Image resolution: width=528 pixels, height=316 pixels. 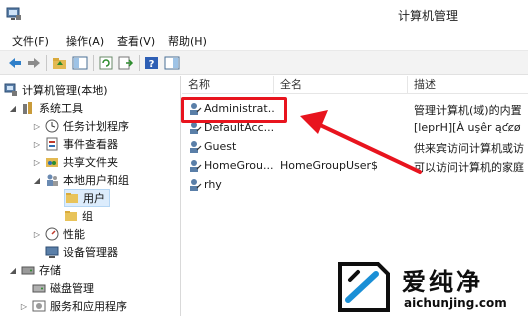 I want to click on help-icon: ?, so click(x=151, y=63).